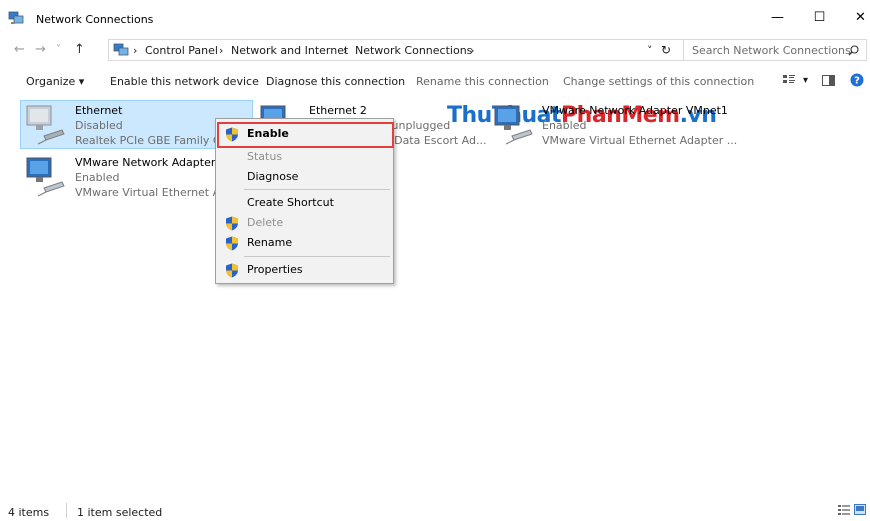 This screenshot has height=521, width=870. Describe the element at coordinates (844, 509) in the screenshot. I see `details-view-icon` at that location.